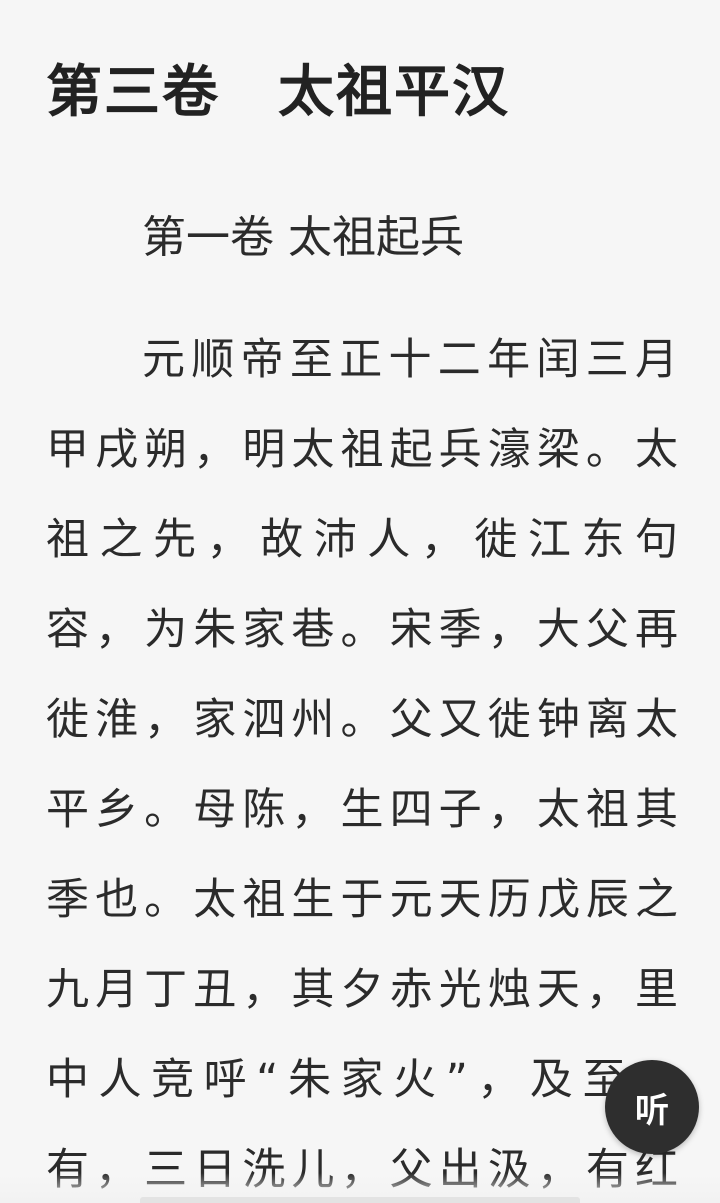 This screenshot has width=720, height=1203. What do you see at coordinates (362, 900) in the screenshot?
I see `text-line: 季也。太祖生于元天历戊辰之` at bounding box center [362, 900].